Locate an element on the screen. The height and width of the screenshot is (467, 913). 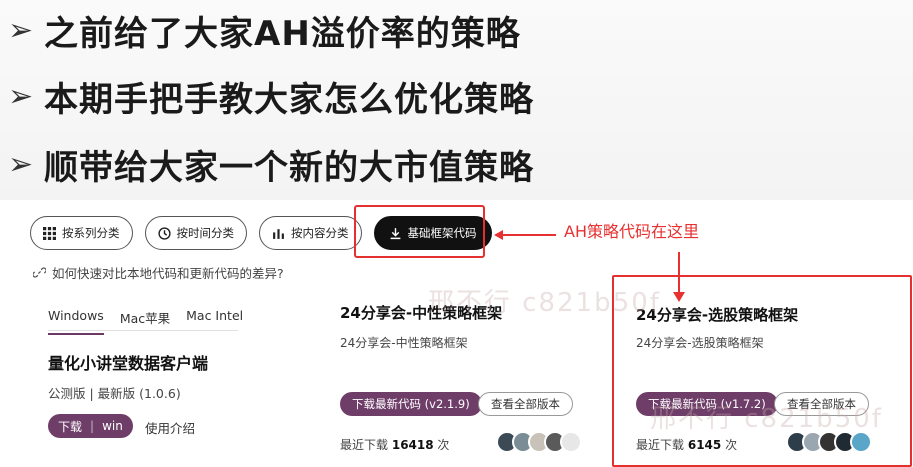
headline-2: ➢ 本期手把手教大家怎么优化策略 is located at coordinates (271, 96).